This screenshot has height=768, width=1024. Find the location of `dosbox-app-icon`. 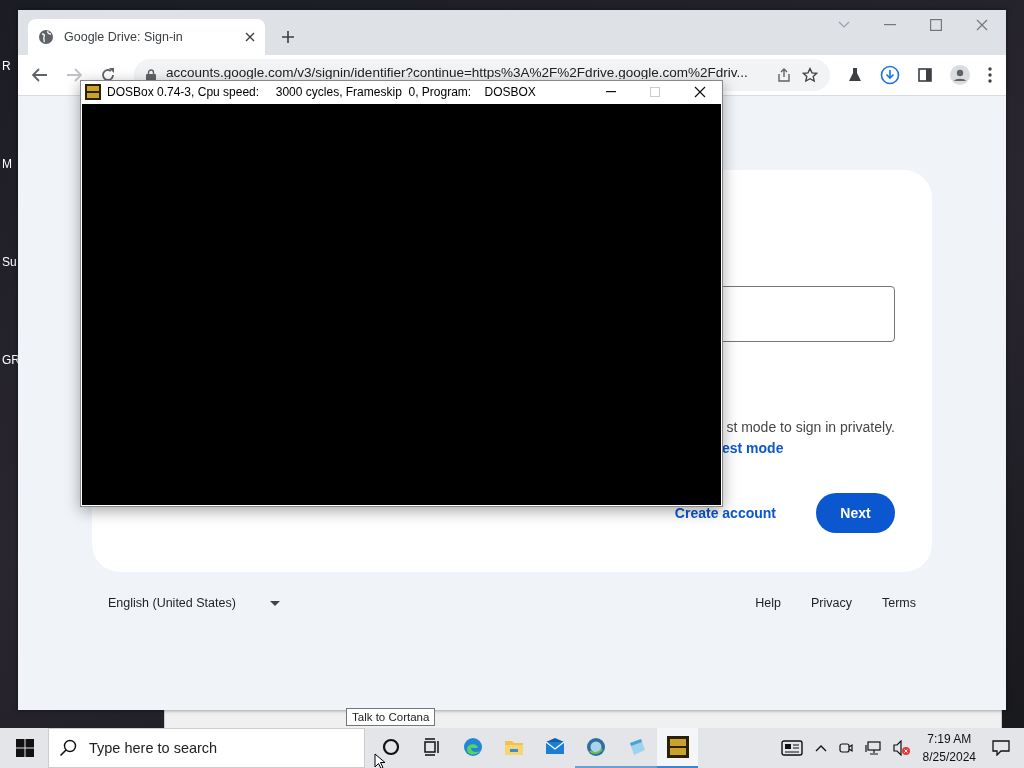

dosbox-app-icon is located at coordinates (677, 747).